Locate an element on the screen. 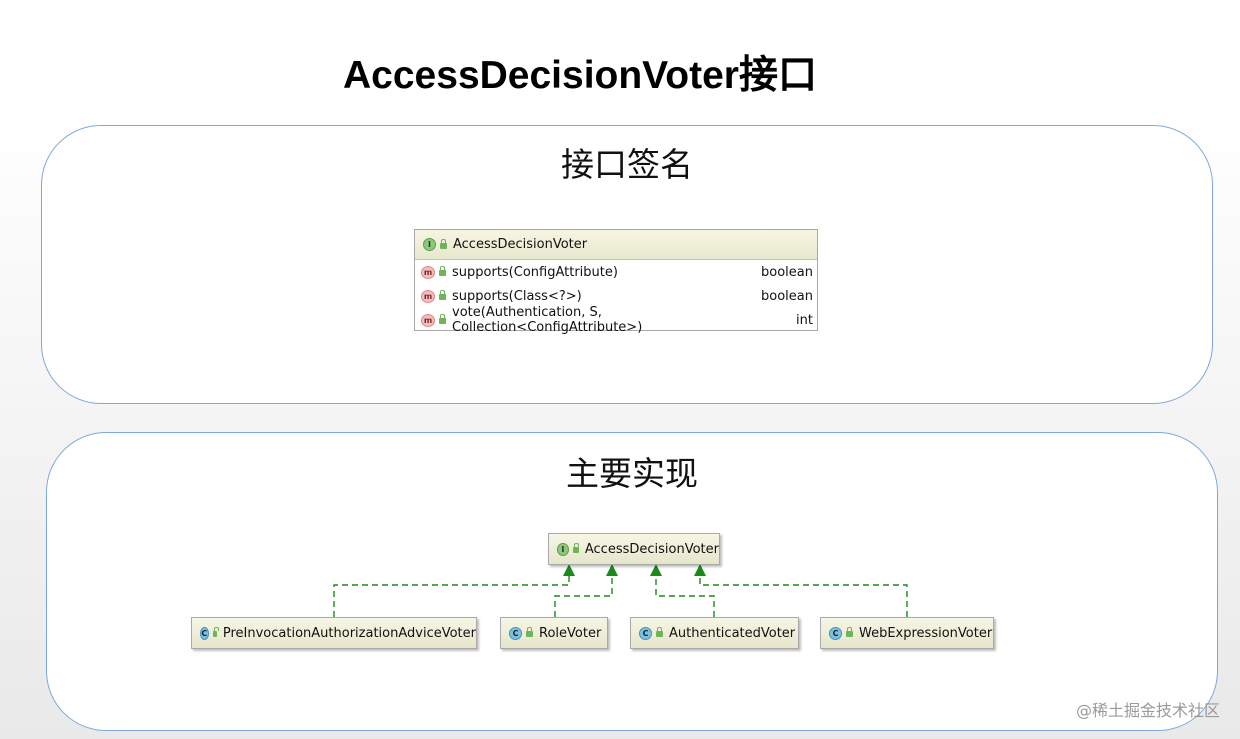  watermark: @稀土掘金技术社区 is located at coordinates (1147, 710).